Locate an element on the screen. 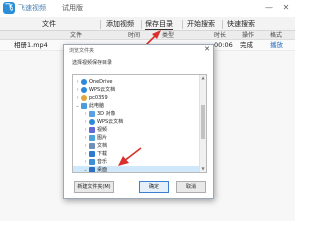  download-icon is located at coordinates (92, 154).